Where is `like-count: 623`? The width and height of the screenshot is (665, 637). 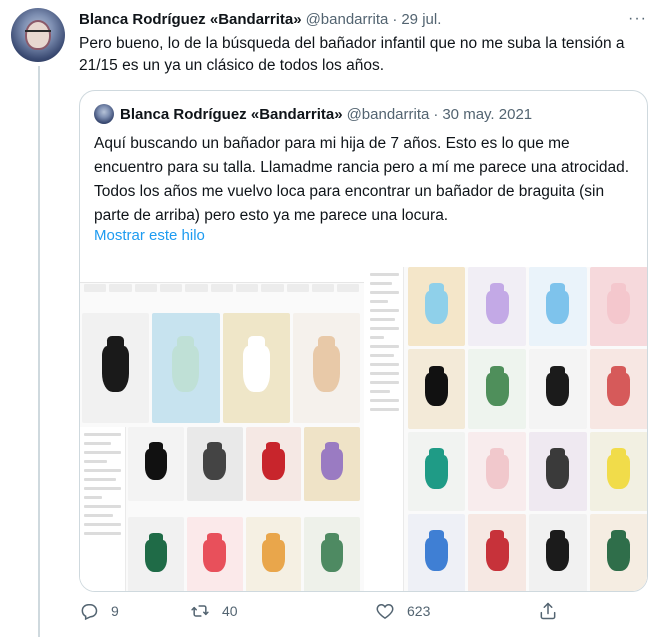
like-count: 623 is located at coordinates (419, 611).